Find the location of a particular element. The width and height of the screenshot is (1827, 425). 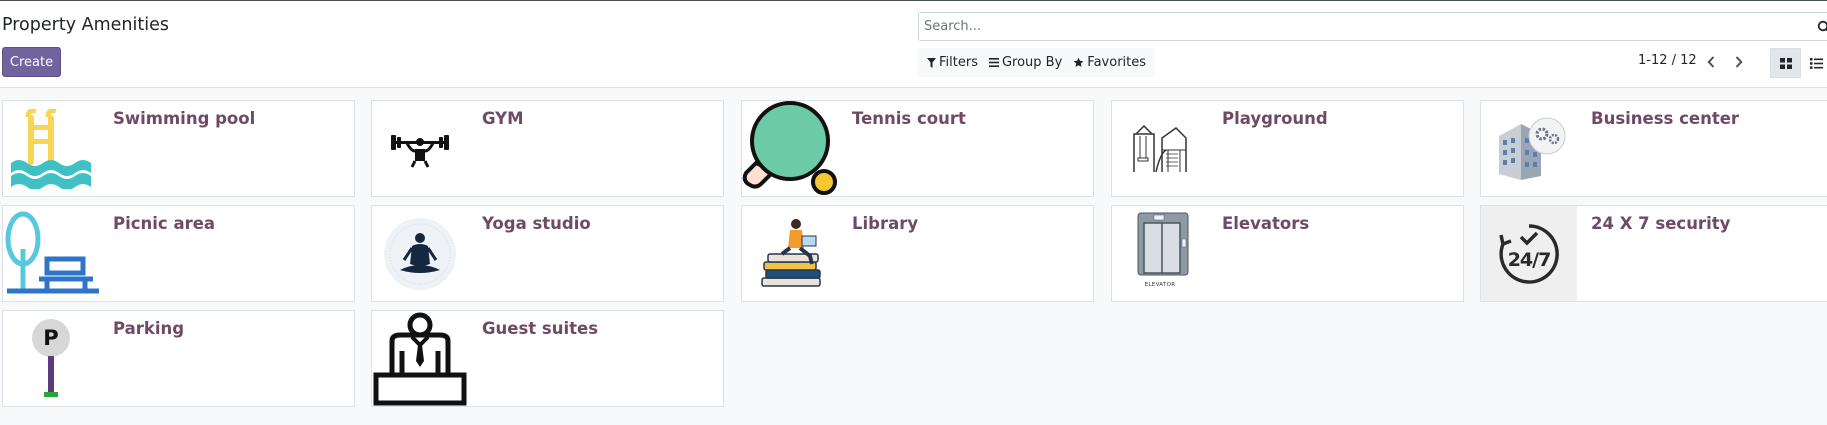

weightlifter-icon is located at coordinates (420, 148).